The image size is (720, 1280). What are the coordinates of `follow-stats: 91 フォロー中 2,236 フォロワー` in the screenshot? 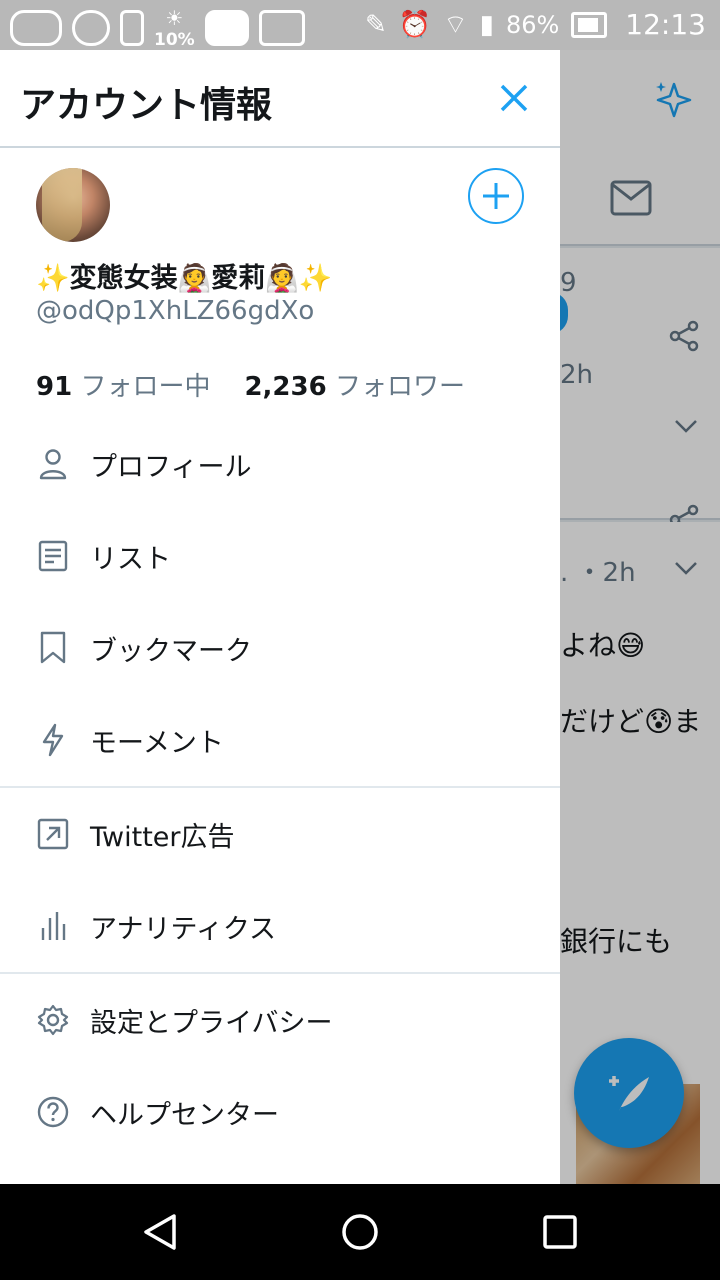 It's located at (250, 384).